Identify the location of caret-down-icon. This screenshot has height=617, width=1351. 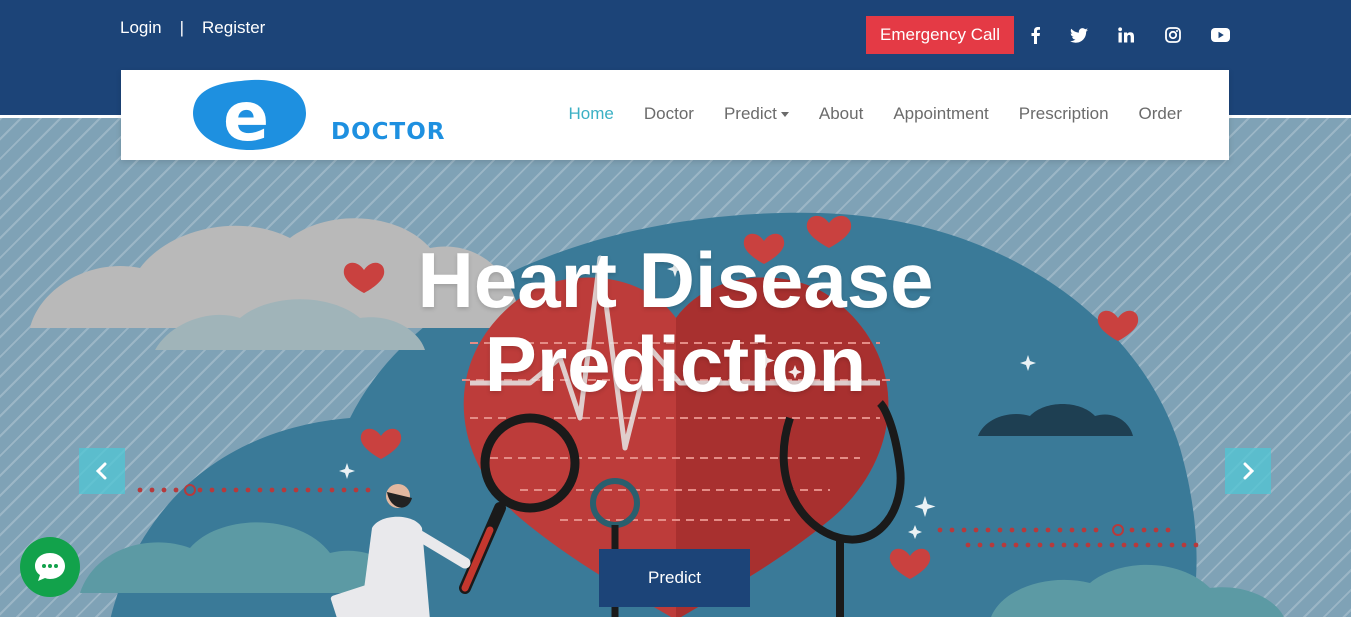
(784, 115).